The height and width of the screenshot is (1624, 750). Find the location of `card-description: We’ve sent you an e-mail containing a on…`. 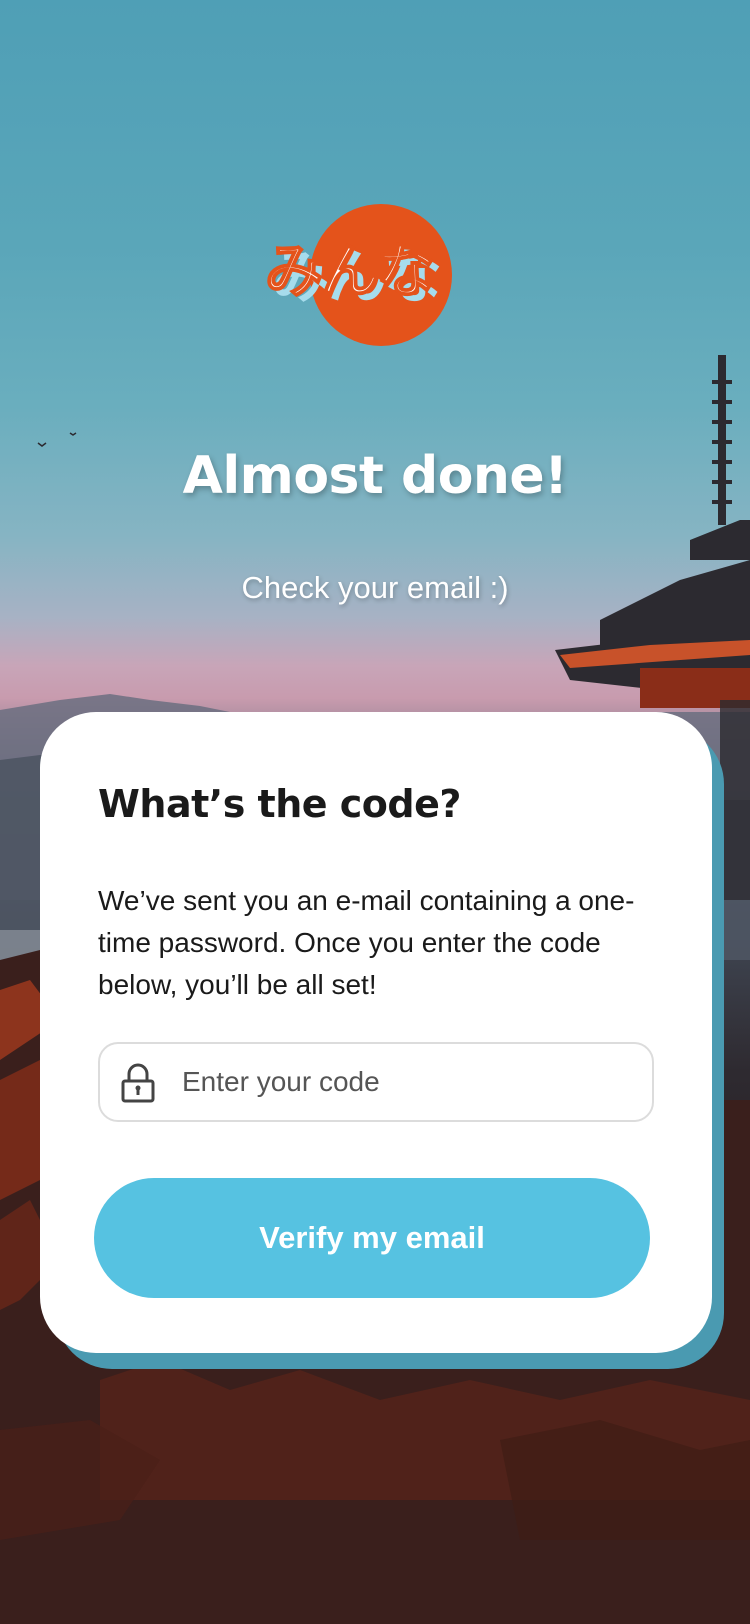

card-description: We’ve sent you an e-mail containing a on… is located at coordinates (366, 942).